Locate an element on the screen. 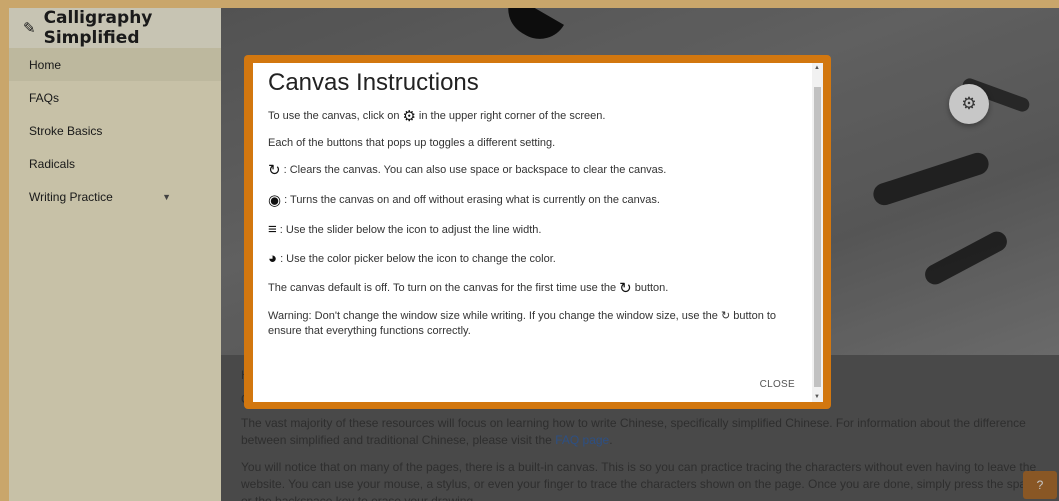 The image size is (1059, 501). modal-title: Canvas Instructions is located at coordinates (373, 82).